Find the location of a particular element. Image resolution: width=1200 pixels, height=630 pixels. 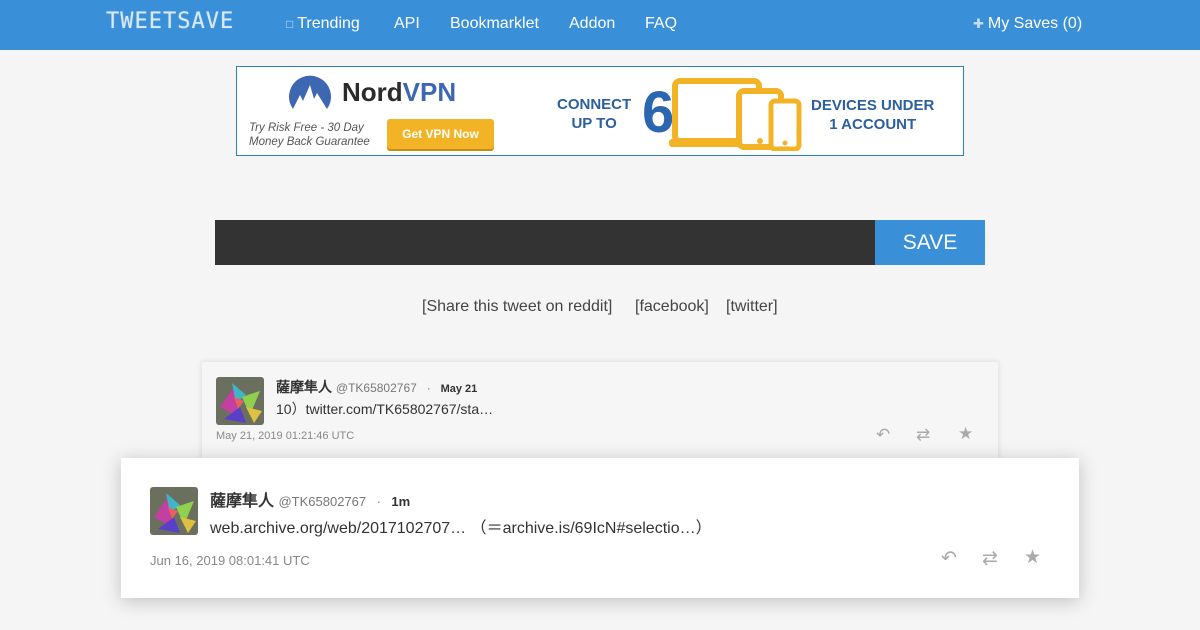

site-logo: TWEETSAVE is located at coordinates (170, 21).